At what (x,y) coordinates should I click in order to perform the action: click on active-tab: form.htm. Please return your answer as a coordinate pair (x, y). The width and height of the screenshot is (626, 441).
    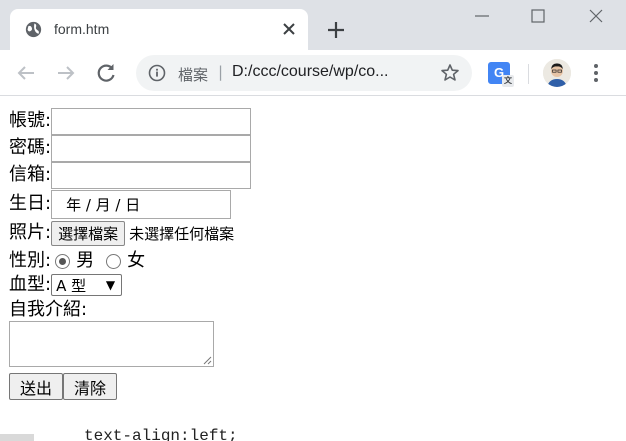
    Looking at the image, I should click on (159, 29).